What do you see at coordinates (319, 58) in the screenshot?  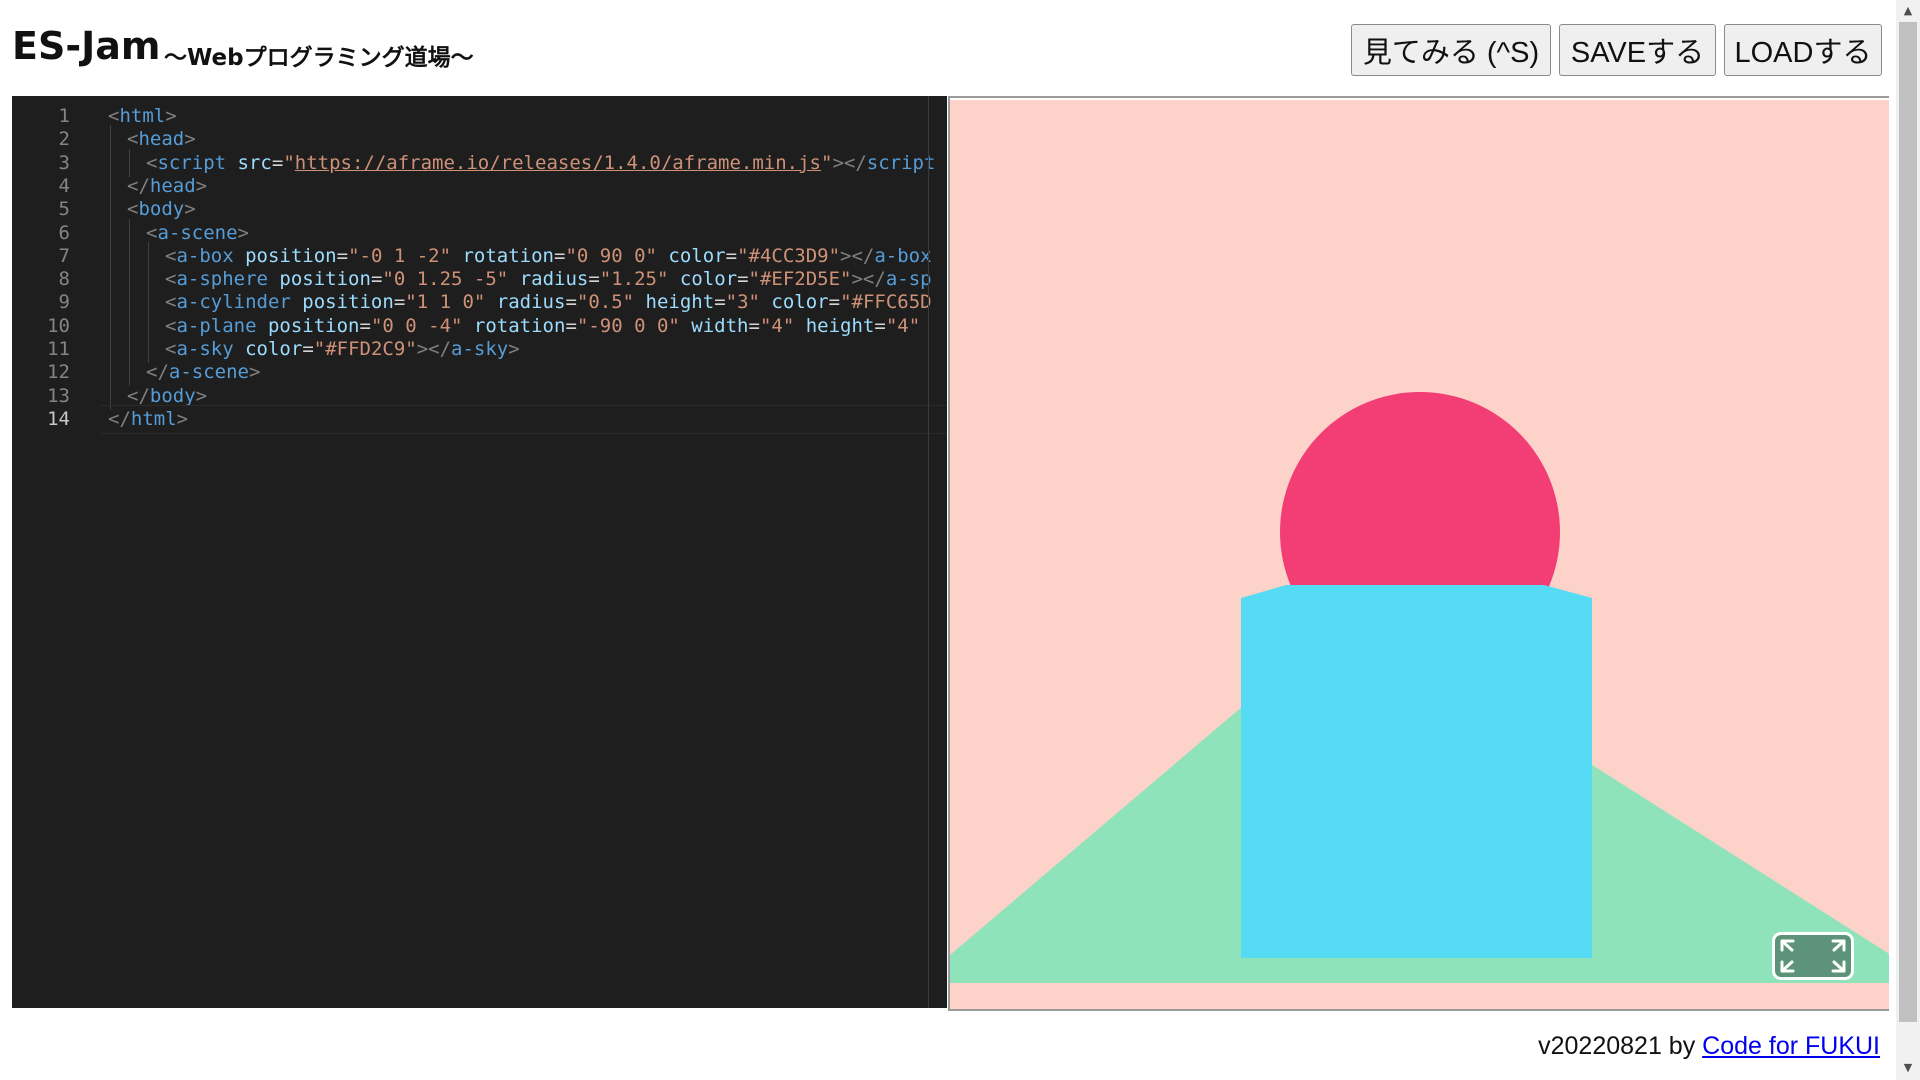 I see `app-subtitle: ～Webプログラミング道場～` at bounding box center [319, 58].